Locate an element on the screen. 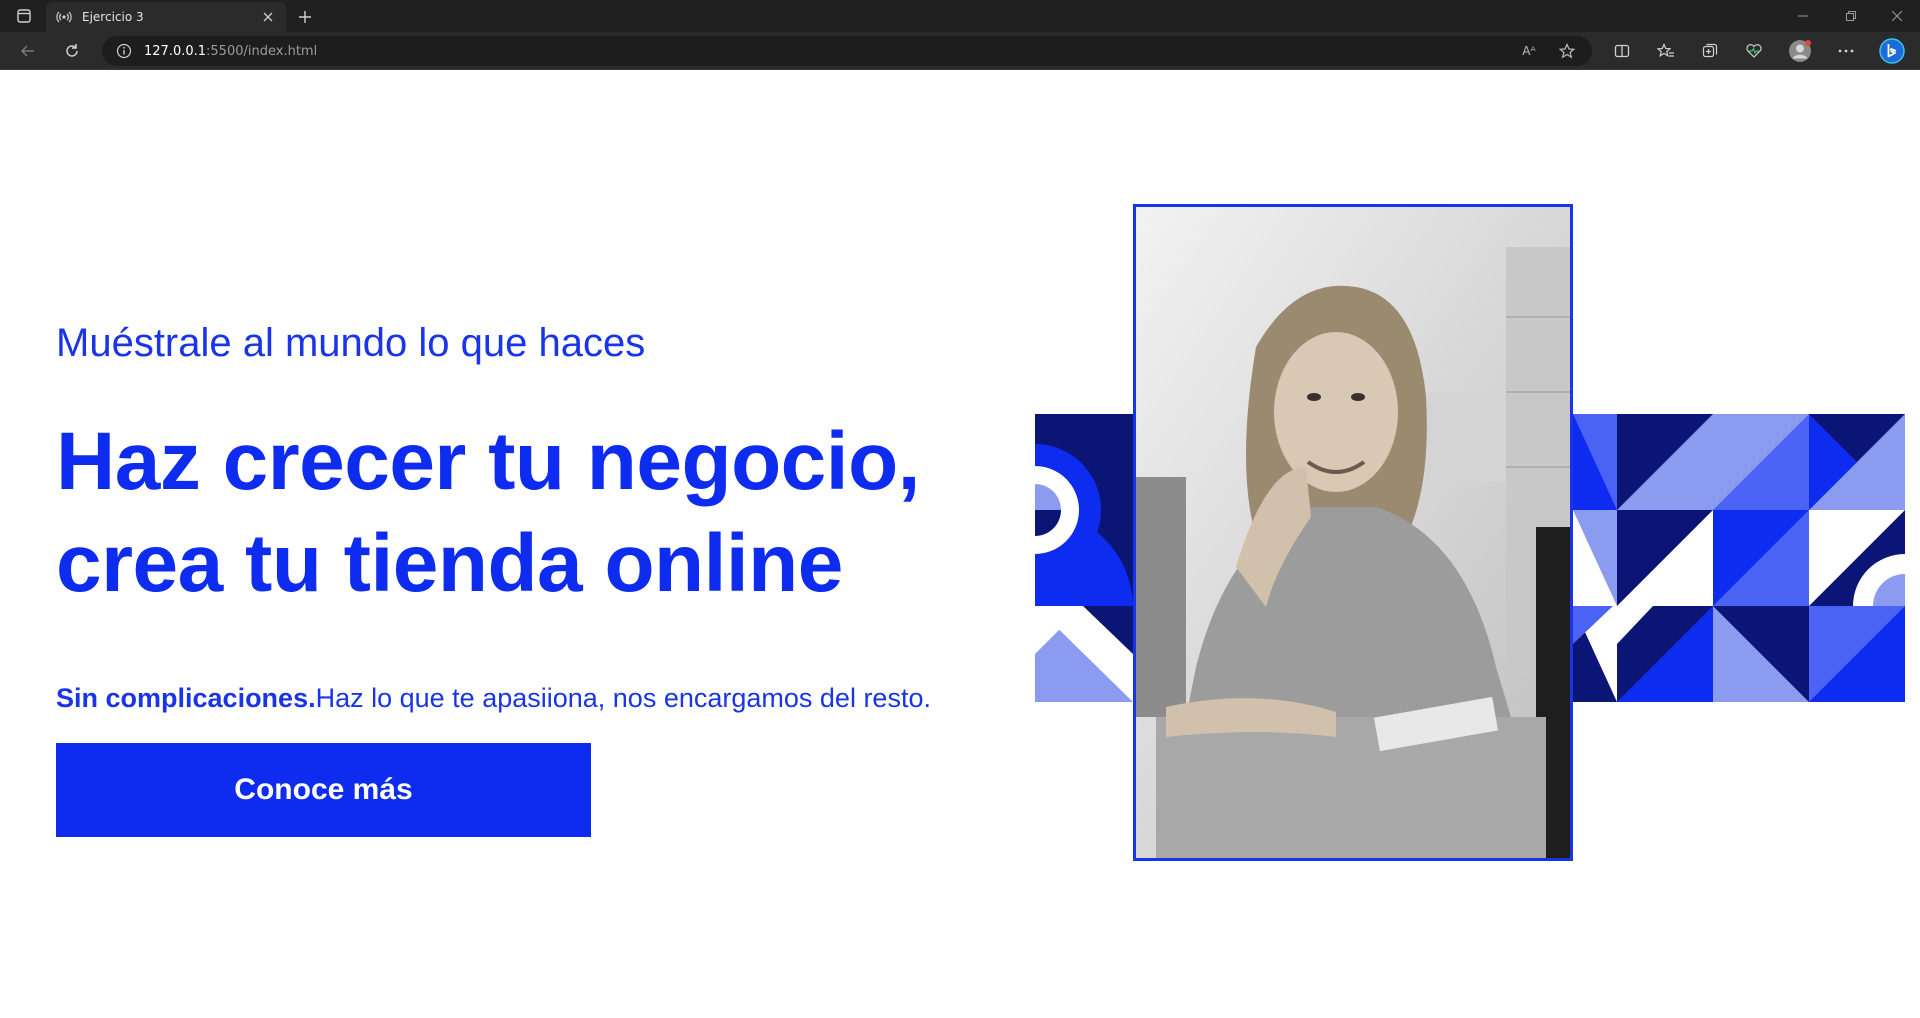 This screenshot has height=1018, width=1920. minimize-icon is located at coordinates (1803, 16).